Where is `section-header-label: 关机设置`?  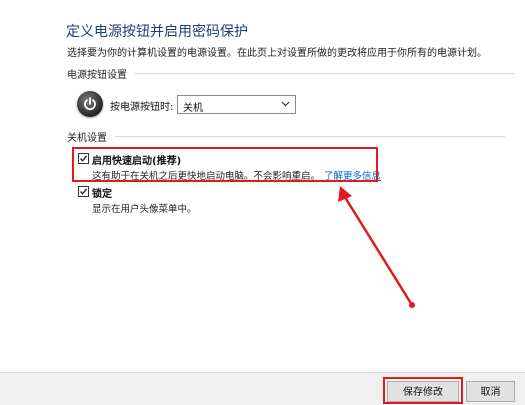 section-header-label: 关机设置 is located at coordinates (87, 138).